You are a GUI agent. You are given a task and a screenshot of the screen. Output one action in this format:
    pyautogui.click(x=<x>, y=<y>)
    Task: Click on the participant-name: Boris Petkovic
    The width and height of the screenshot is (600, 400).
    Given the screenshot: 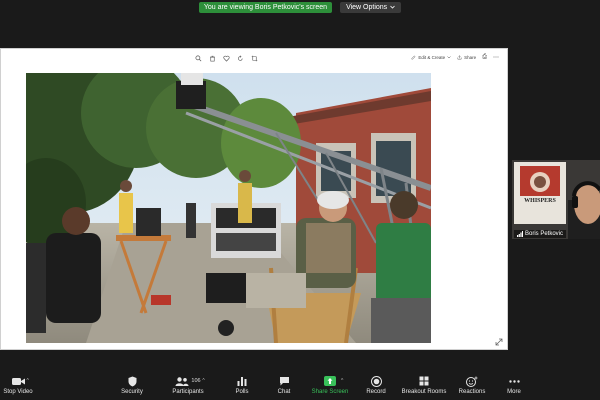 What is the action you would take?
    pyautogui.click(x=544, y=234)
    